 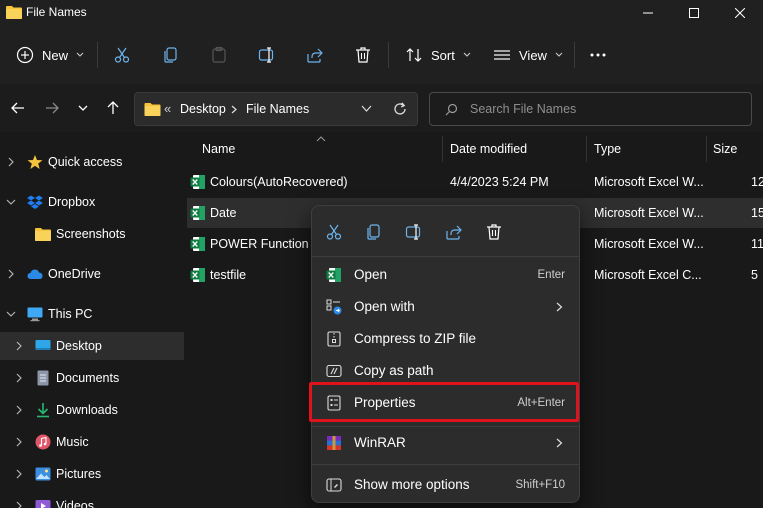 I want to click on breadcrumb-file-names: File Names, so click(x=277, y=109).